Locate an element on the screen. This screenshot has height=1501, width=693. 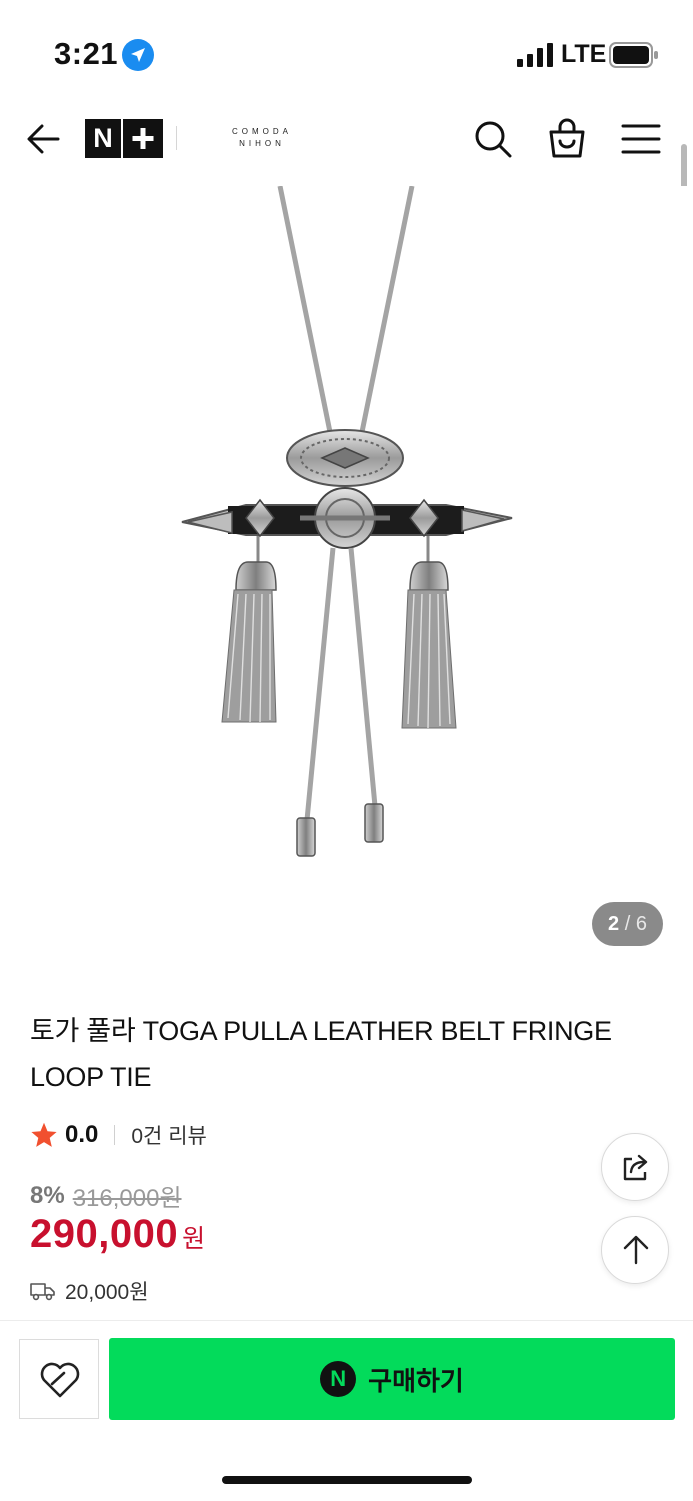
menu-button is located at coordinates (641, 139).